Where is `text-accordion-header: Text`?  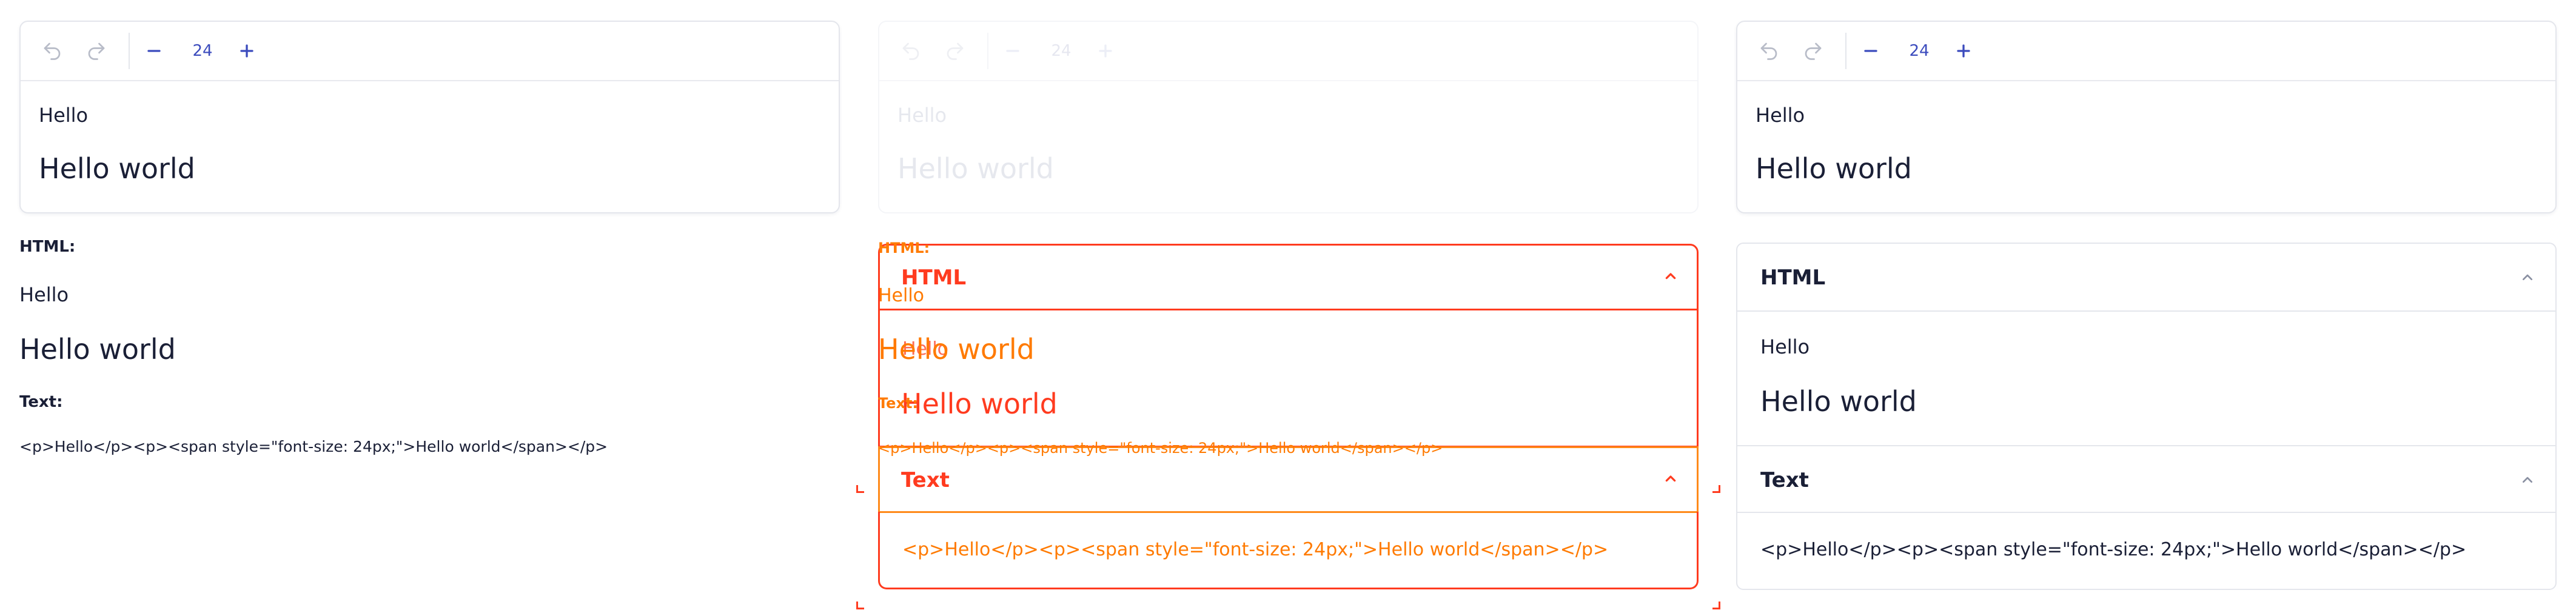 text-accordion-header: Text is located at coordinates (2146, 479).